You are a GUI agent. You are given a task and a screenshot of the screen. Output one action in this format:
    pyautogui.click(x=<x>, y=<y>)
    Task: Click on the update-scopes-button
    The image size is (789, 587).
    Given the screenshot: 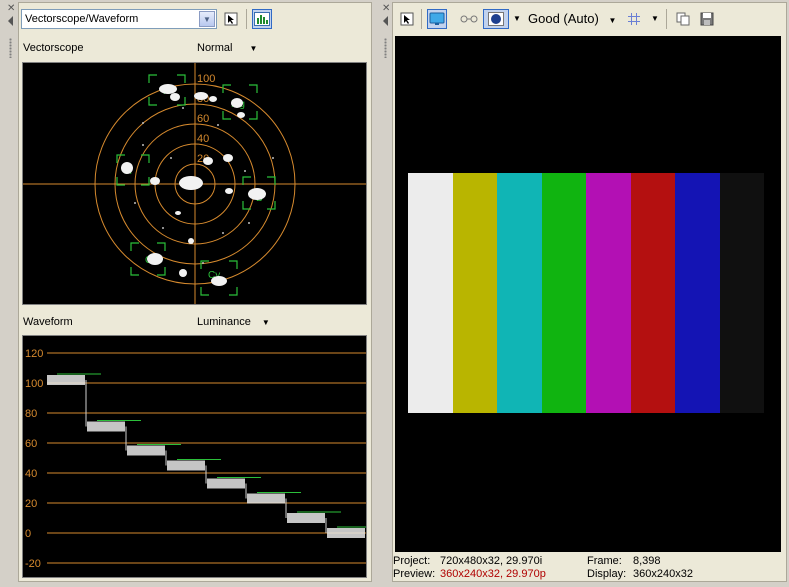 What is the action you would take?
    pyautogui.click(x=262, y=19)
    